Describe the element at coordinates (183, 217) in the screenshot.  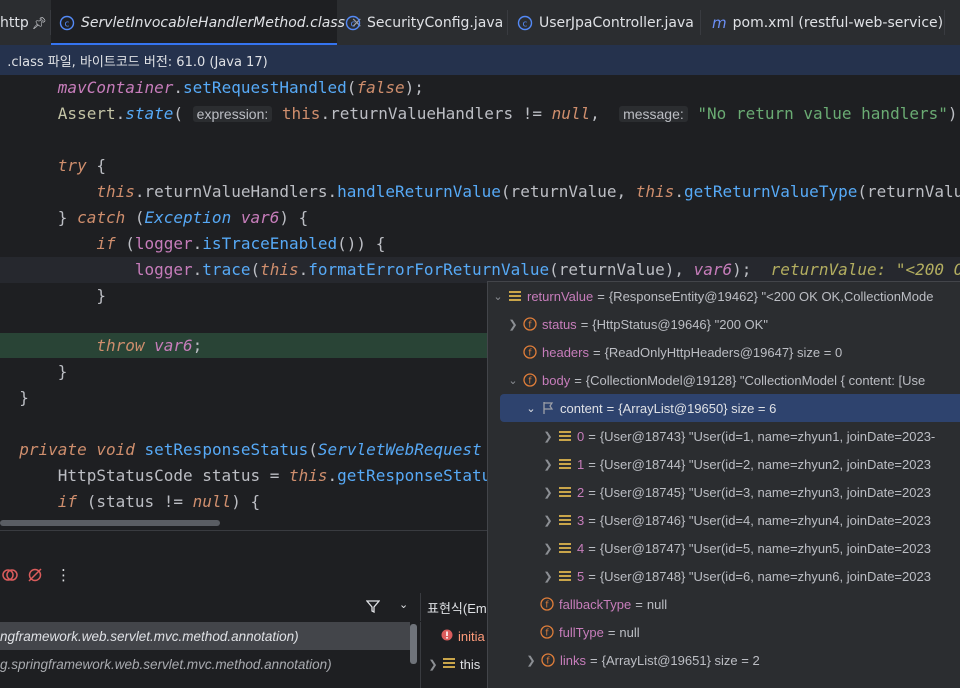
I see `code-line: } catch (Exception var6) {` at that location.